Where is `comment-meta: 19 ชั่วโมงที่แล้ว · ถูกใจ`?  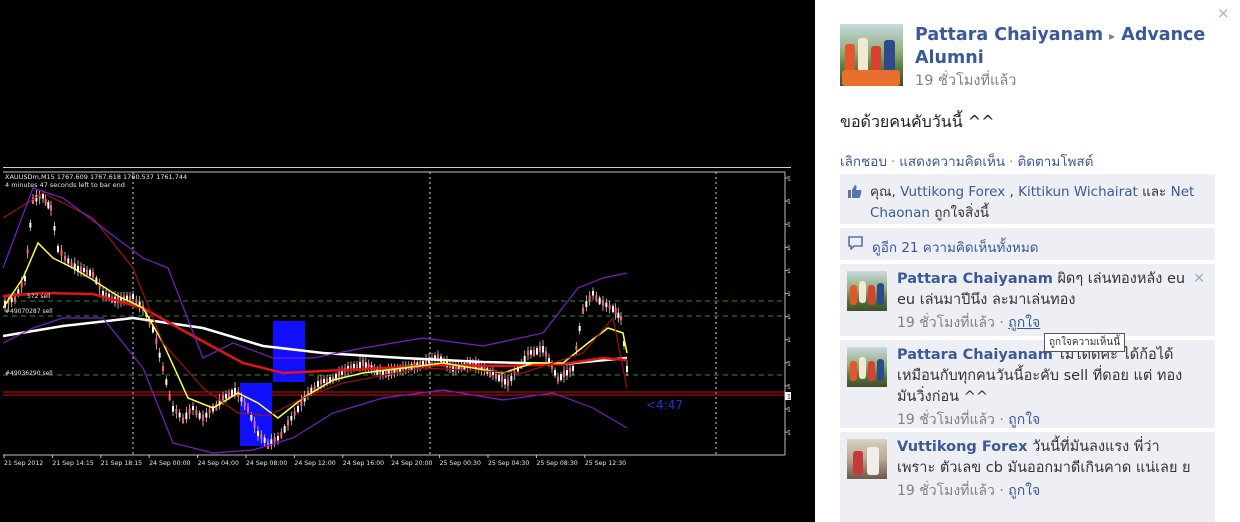 comment-meta: 19 ชั่วโมงที่แล้ว · ถูกใจ is located at coordinates (1047, 420).